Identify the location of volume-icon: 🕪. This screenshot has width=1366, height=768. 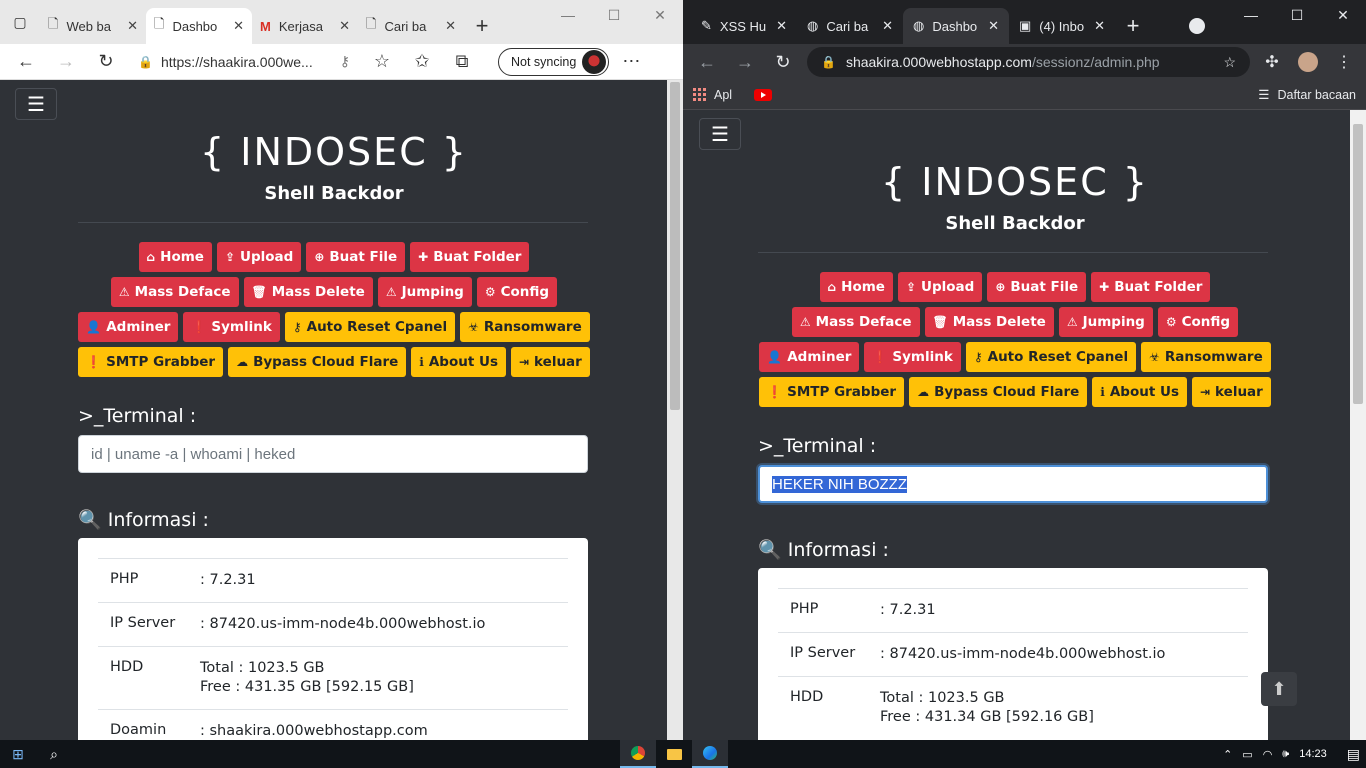
(1285, 754).